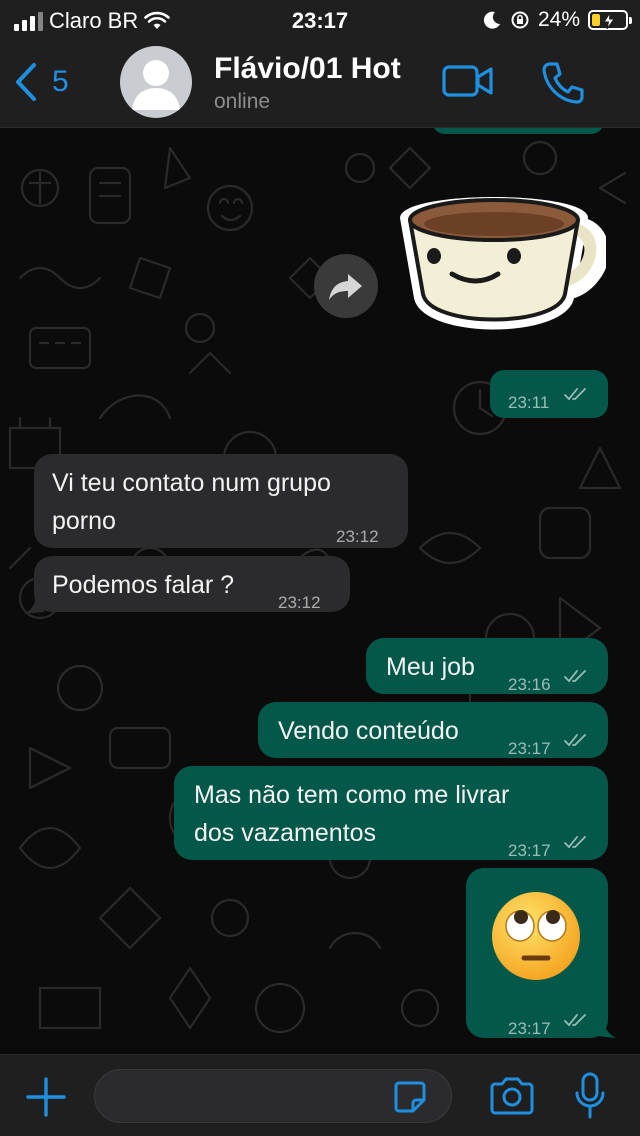 This screenshot has height=1136, width=640. I want to click on battery-percent: 24%, so click(558, 19).